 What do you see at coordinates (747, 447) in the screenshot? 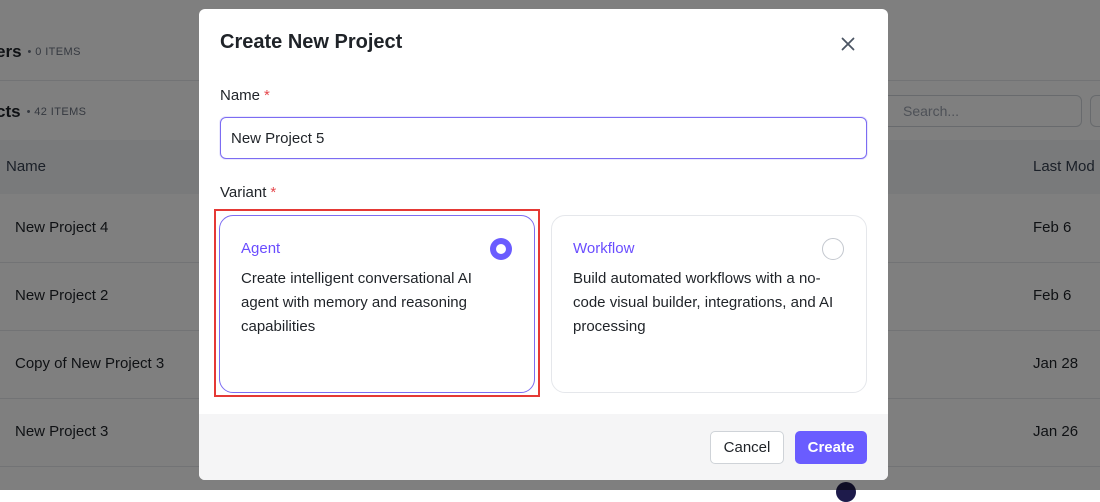
I see `cancel-button: Cancel` at bounding box center [747, 447].